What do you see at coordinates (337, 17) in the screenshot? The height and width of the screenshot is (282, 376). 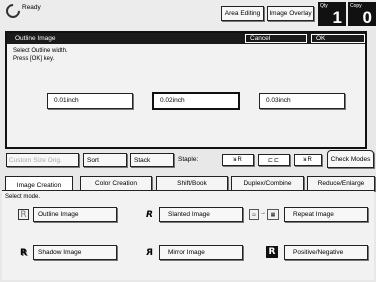 I see `qty-value: 1` at bounding box center [337, 17].